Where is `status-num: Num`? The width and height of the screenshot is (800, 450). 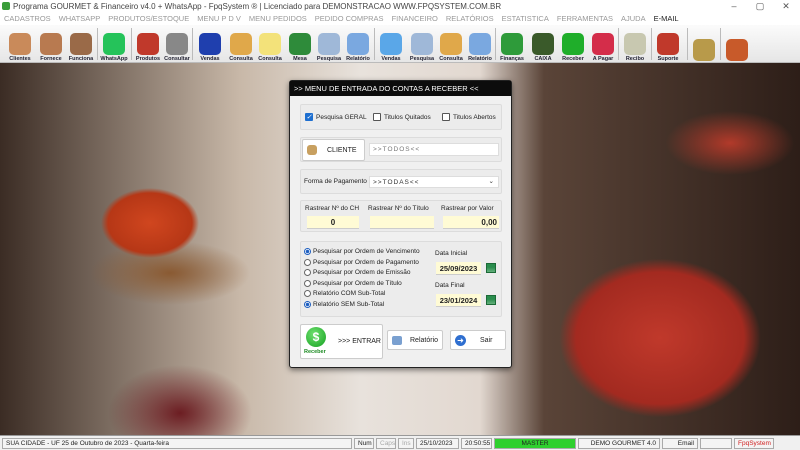 status-num: Num is located at coordinates (364, 443).